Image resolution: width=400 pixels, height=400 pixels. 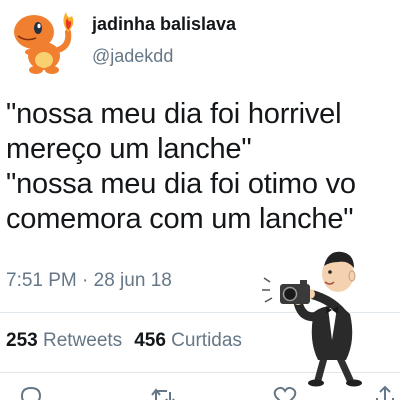 What do you see at coordinates (82, 340) in the screenshot?
I see `retweets-label: Retweets` at bounding box center [82, 340].